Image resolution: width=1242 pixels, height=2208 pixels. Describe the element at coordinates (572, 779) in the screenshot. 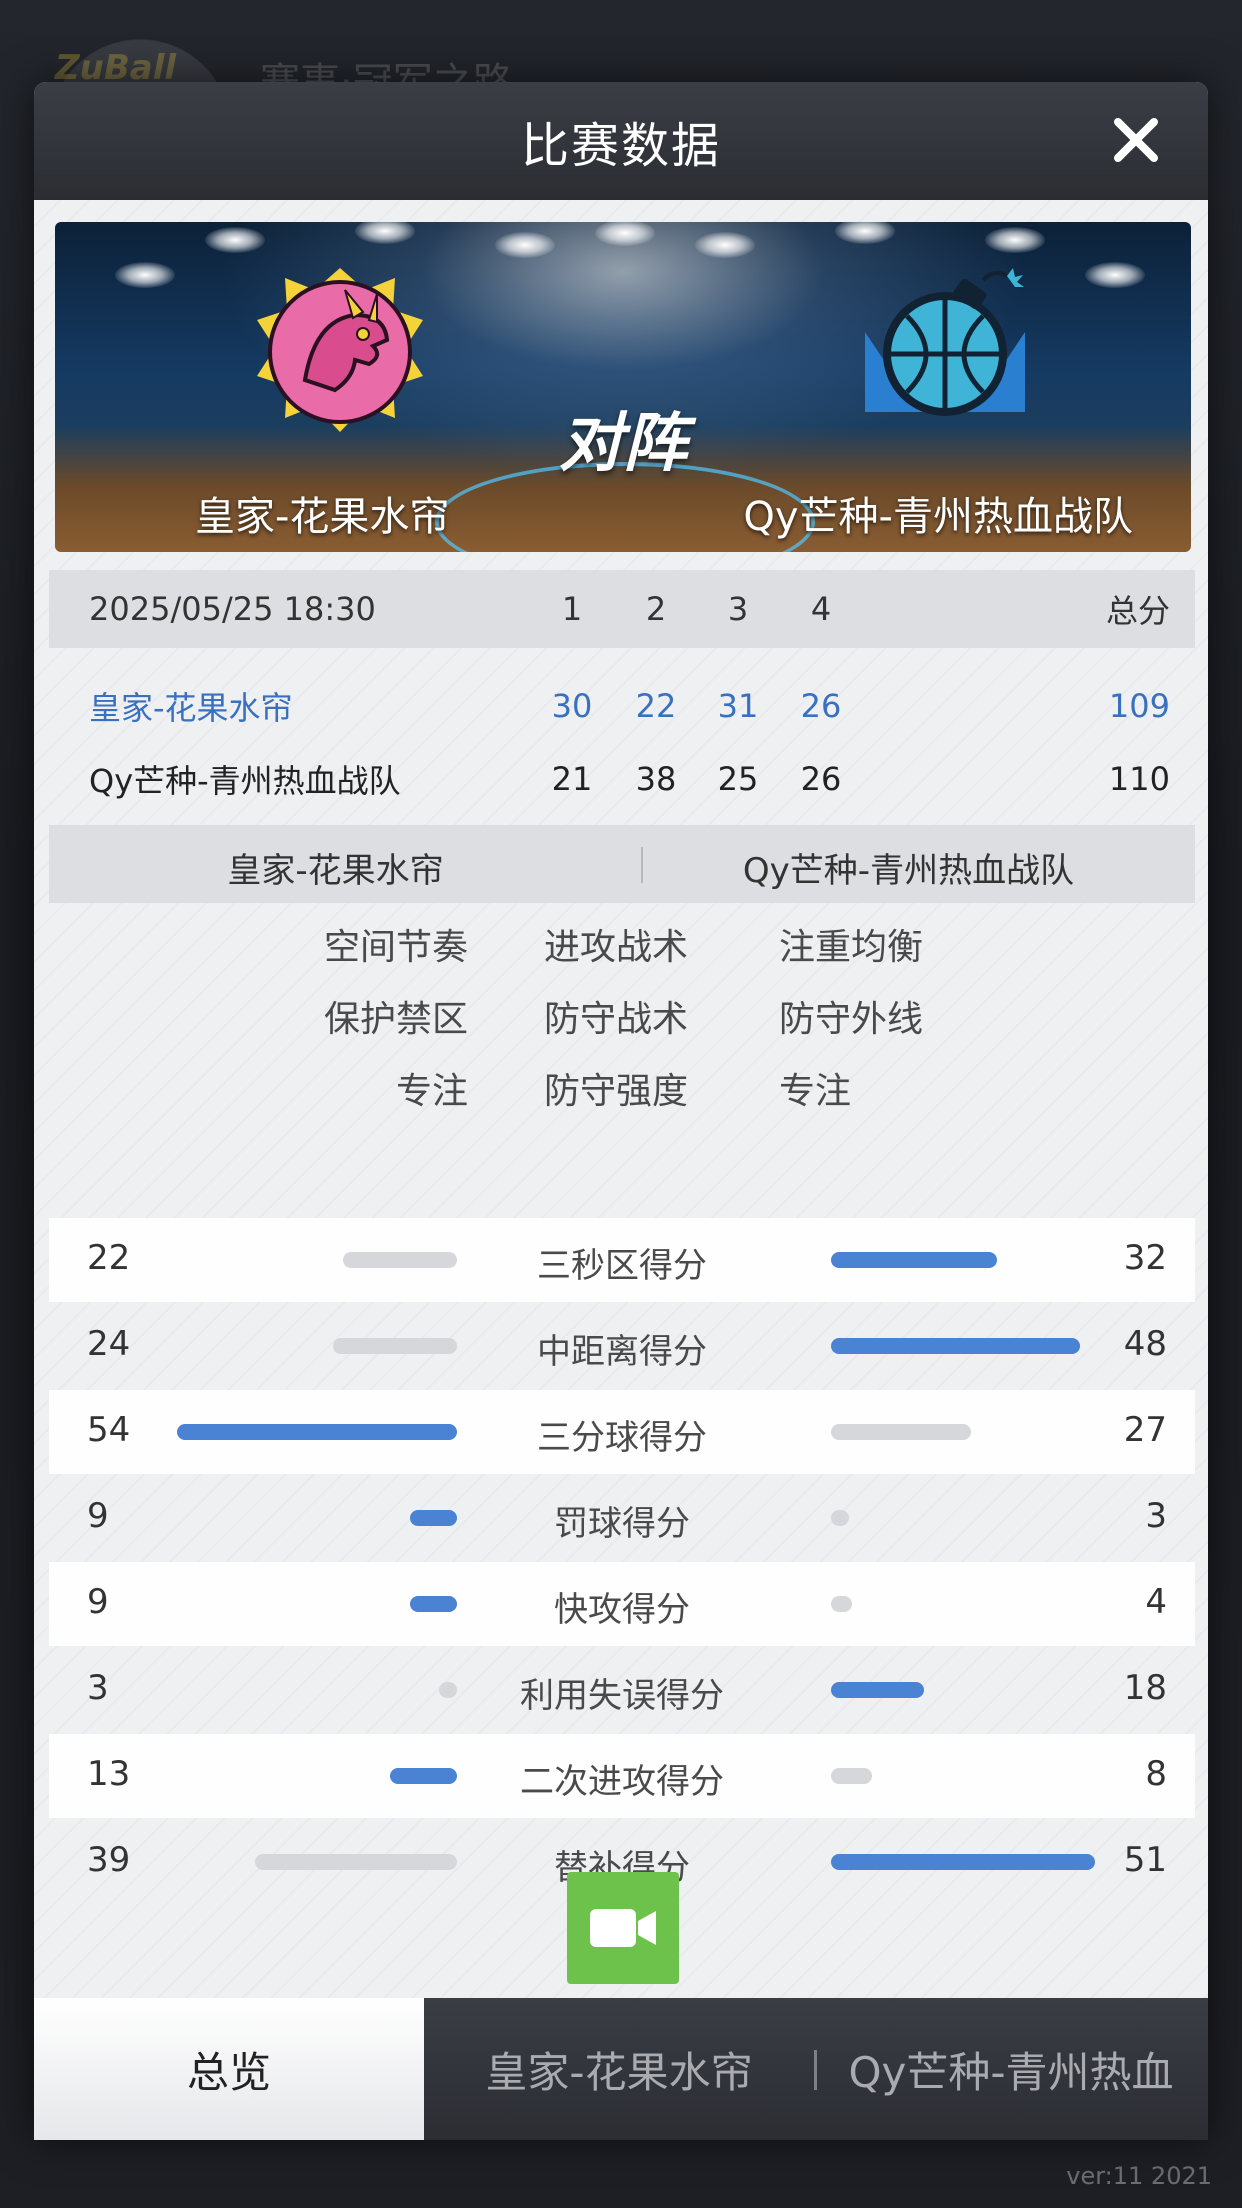

I see `quarter-score: 21` at that location.